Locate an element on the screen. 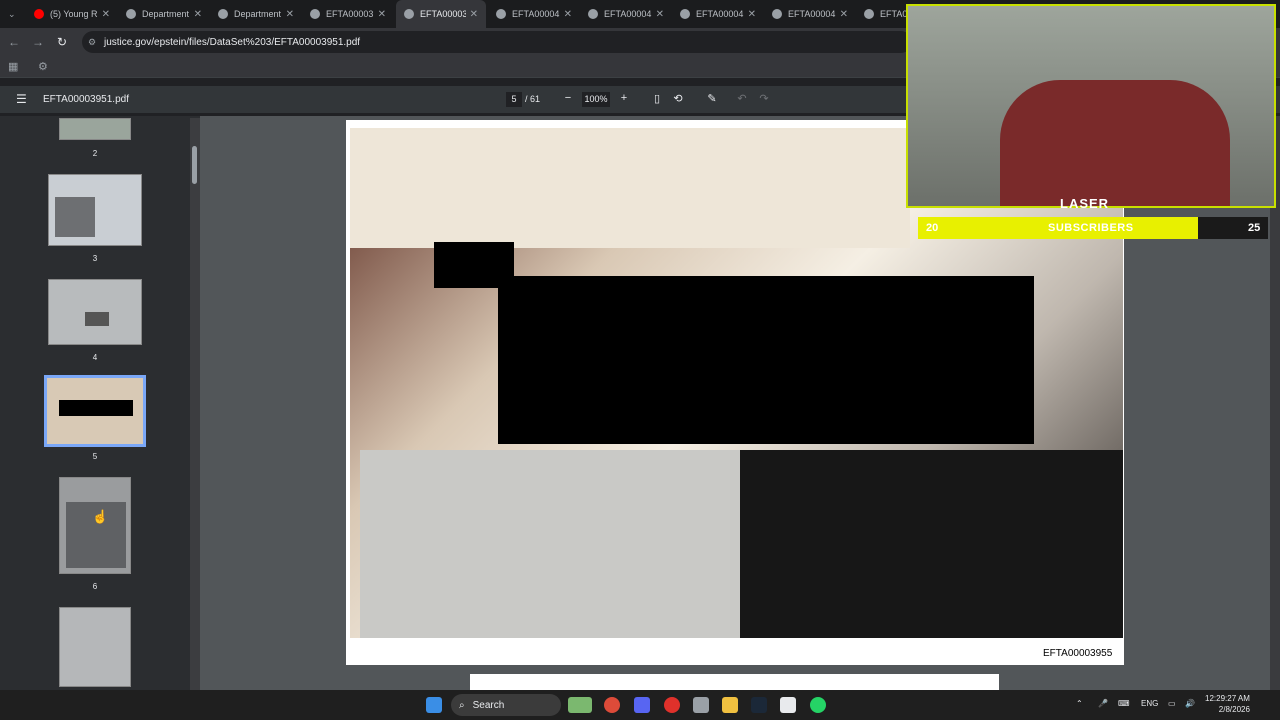 The width and height of the screenshot is (1280, 720). page-number-input: 5 is located at coordinates (514, 99).